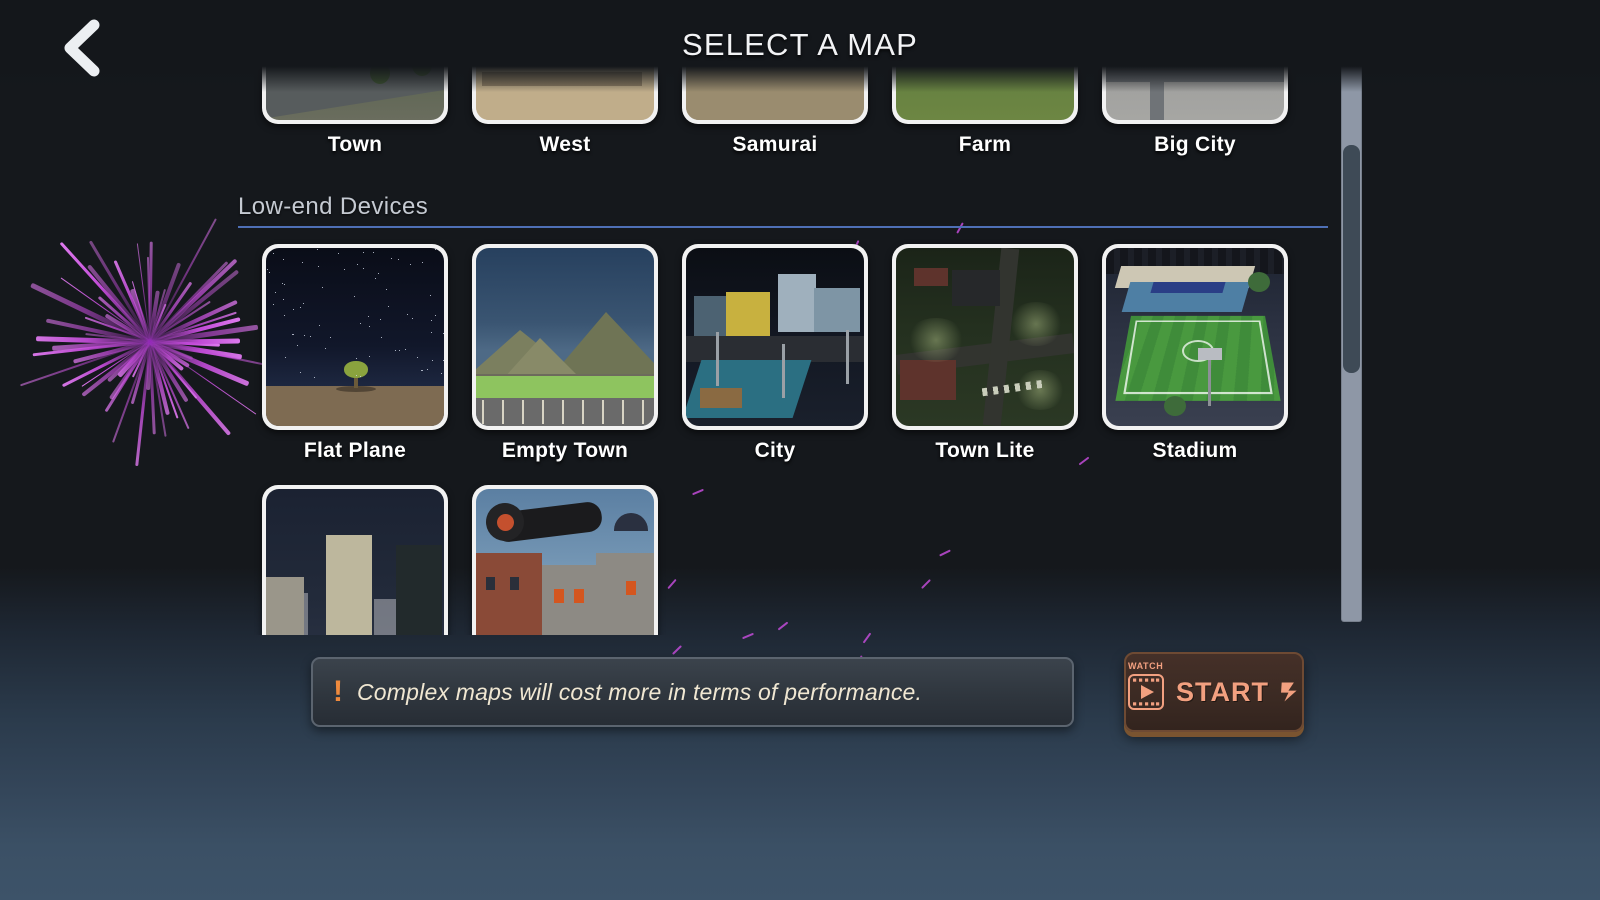 The height and width of the screenshot is (900, 1600). Describe the element at coordinates (1195, 144) in the screenshot. I see `map-label: Big City` at that location.